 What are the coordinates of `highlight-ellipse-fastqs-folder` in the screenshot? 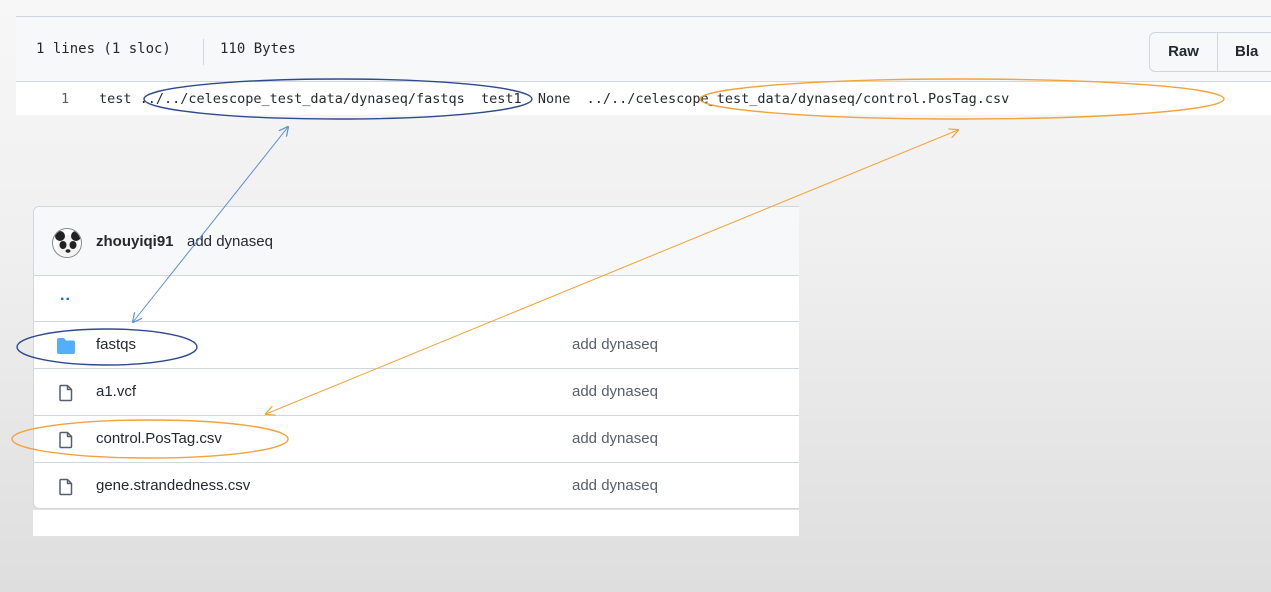 It's located at (107, 347).